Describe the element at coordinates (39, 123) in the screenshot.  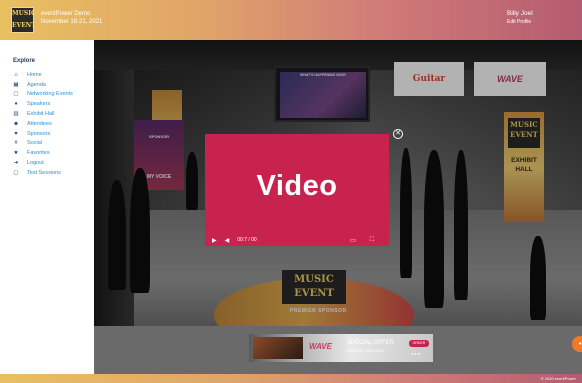
I see `sidebar-item-label: Attendees` at that location.